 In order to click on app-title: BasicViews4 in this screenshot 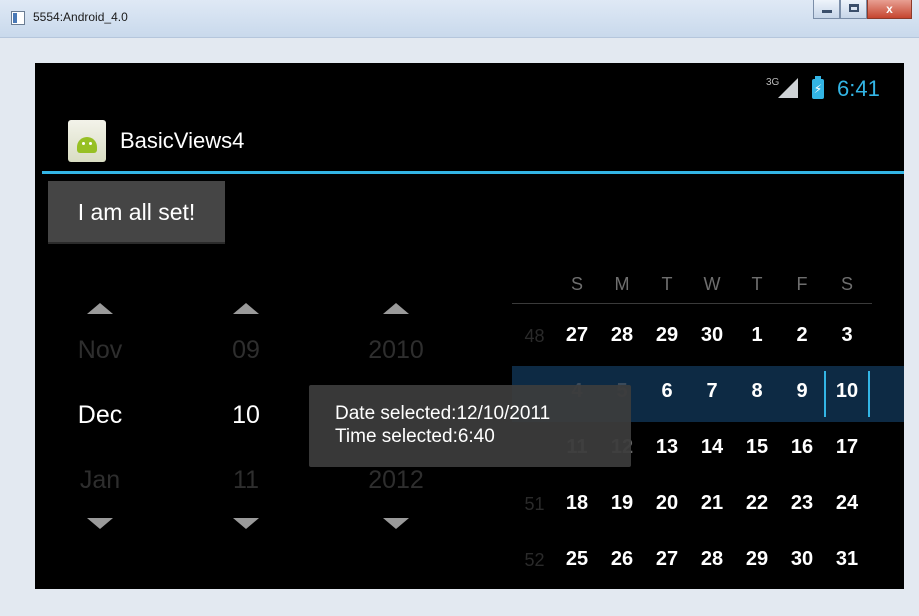, I will do `click(182, 140)`.